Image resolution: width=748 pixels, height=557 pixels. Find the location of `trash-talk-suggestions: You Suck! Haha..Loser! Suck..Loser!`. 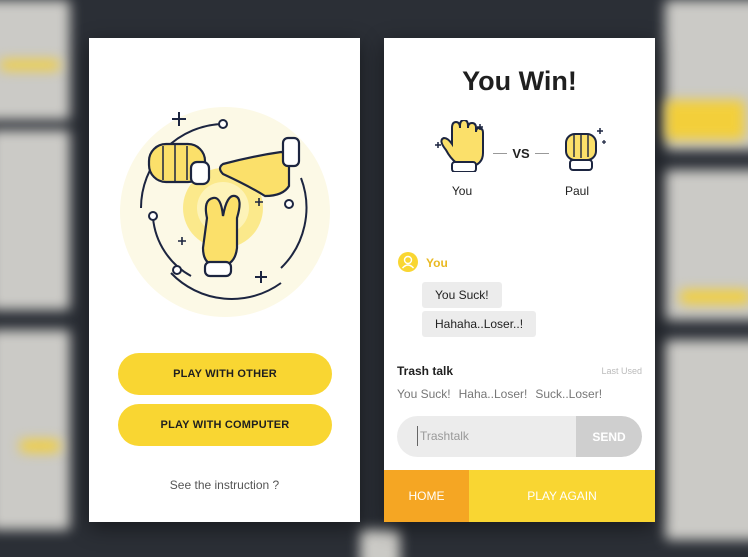

trash-talk-suggestions: You Suck! Haha..Loser! Suck..Loser! is located at coordinates (499, 394).